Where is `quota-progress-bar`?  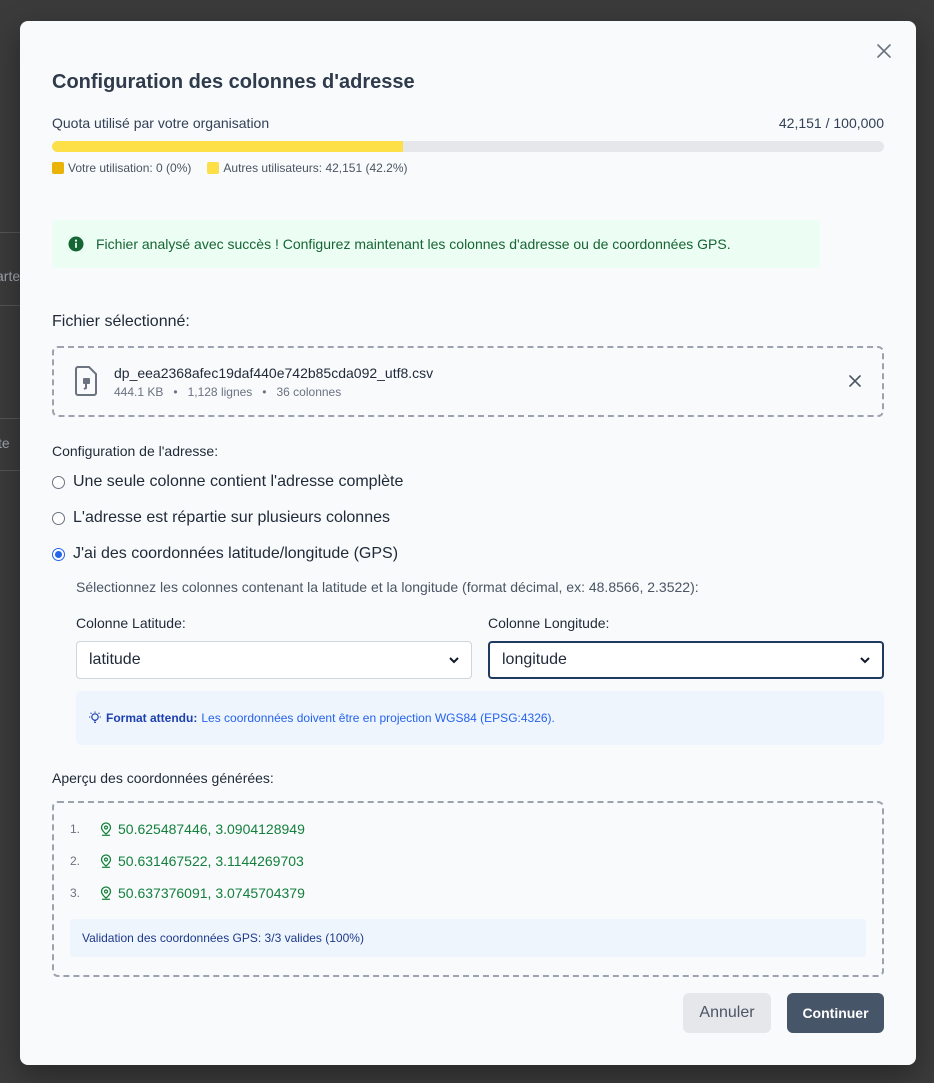
quota-progress-bar is located at coordinates (468, 146).